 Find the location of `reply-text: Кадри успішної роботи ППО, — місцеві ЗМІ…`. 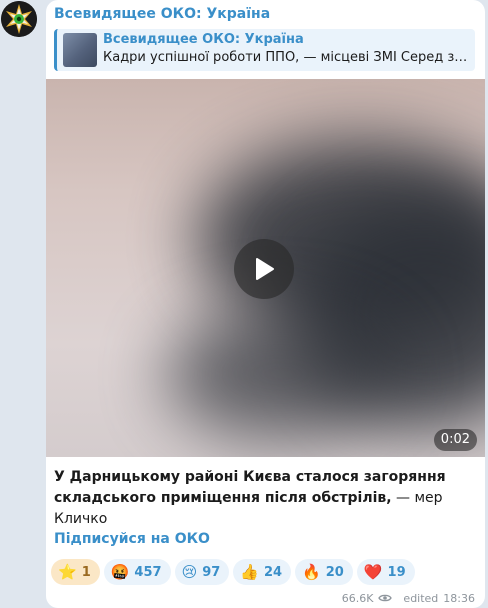

reply-text: Кадри успішної роботи ППО, — місцеві ЗМІ… is located at coordinates (287, 57).